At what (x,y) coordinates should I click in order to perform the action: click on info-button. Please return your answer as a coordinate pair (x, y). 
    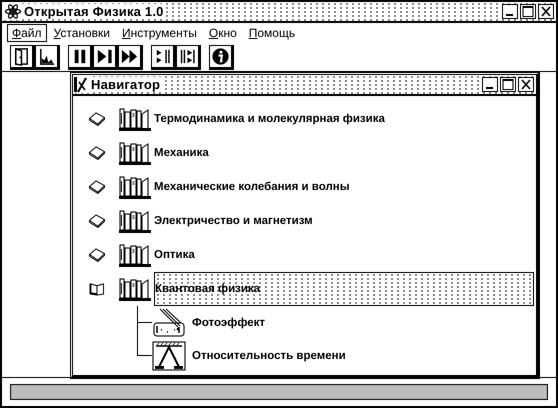
    Looking at the image, I should click on (221, 57).